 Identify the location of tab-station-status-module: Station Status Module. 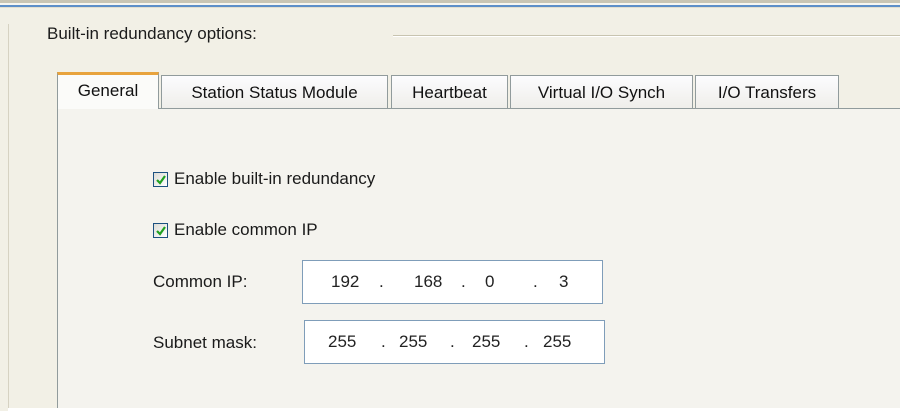
(274, 91).